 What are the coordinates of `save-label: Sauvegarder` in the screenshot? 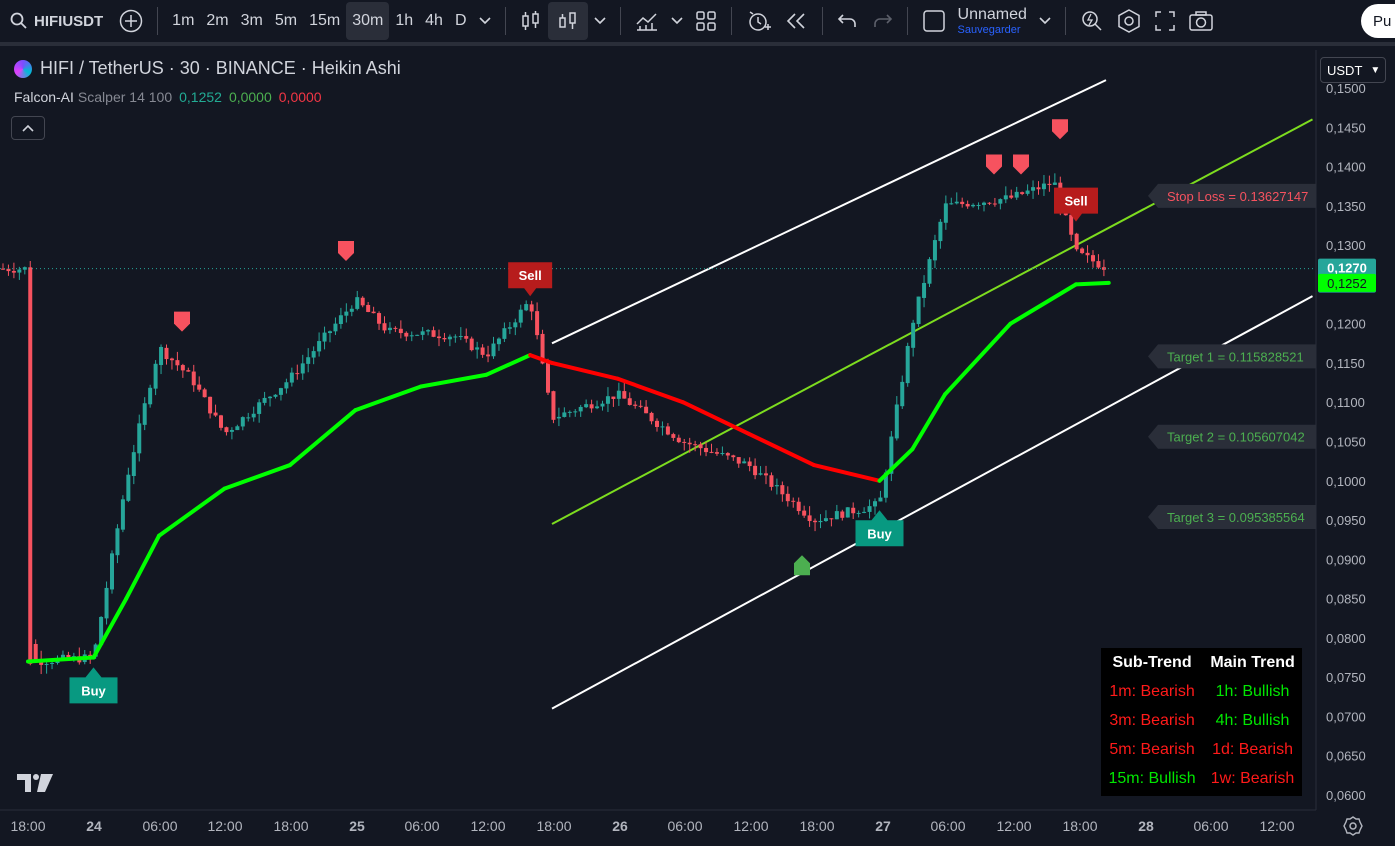 It's located at (989, 29).